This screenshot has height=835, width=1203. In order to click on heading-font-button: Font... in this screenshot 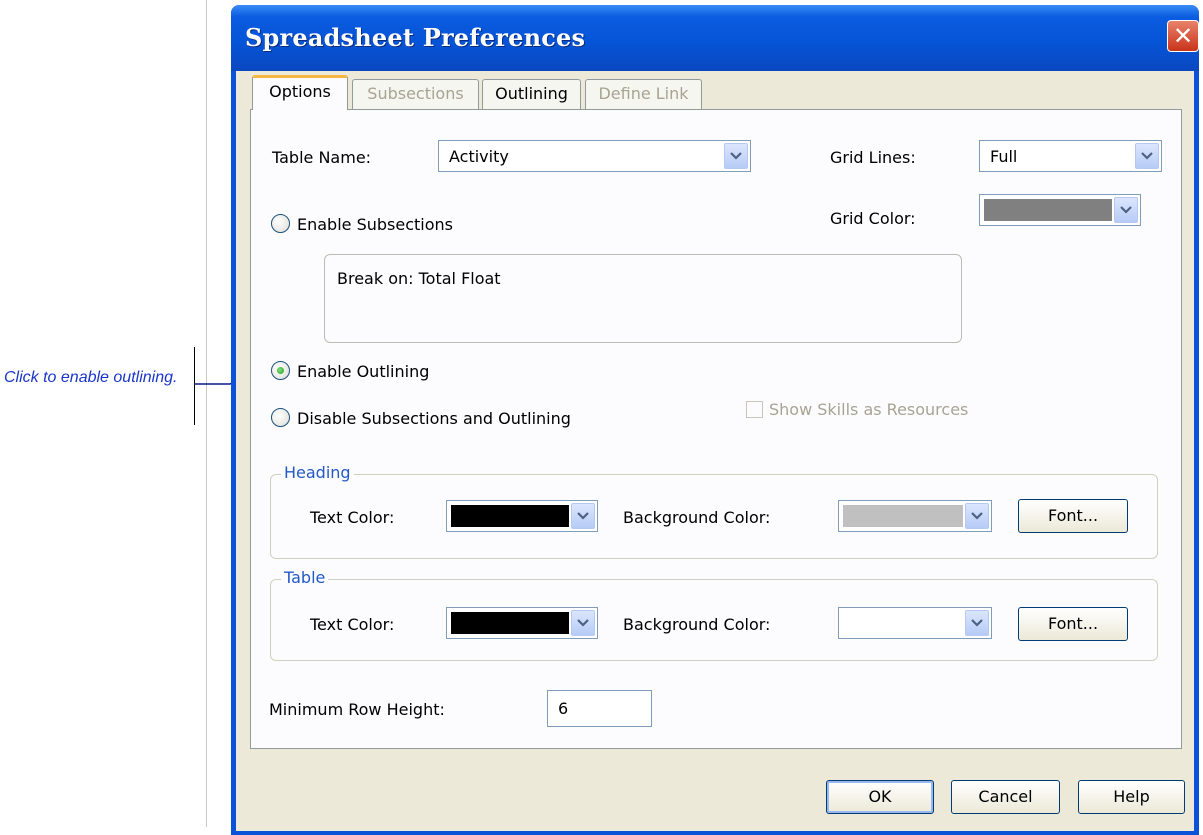, I will do `click(1073, 516)`.